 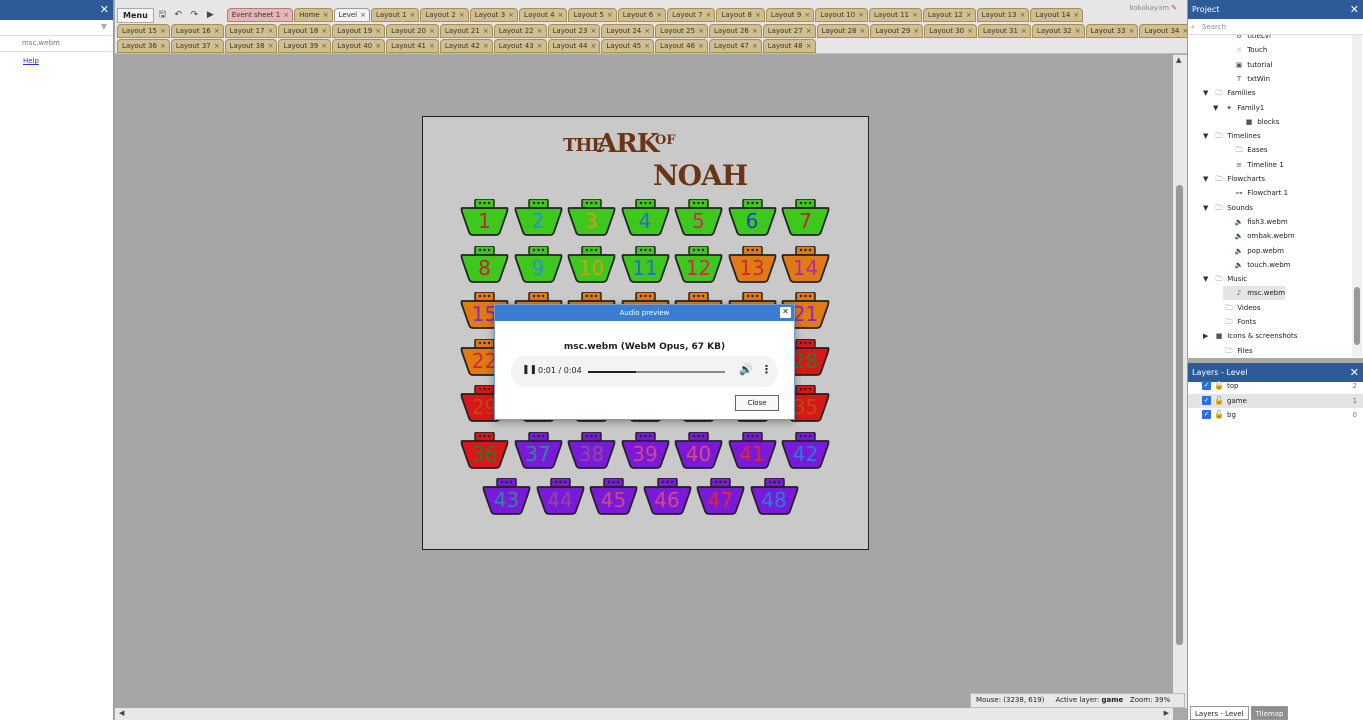 What do you see at coordinates (1166, 713) in the screenshot?
I see `scroll-right-icon: ▶` at bounding box center [1166, 713].